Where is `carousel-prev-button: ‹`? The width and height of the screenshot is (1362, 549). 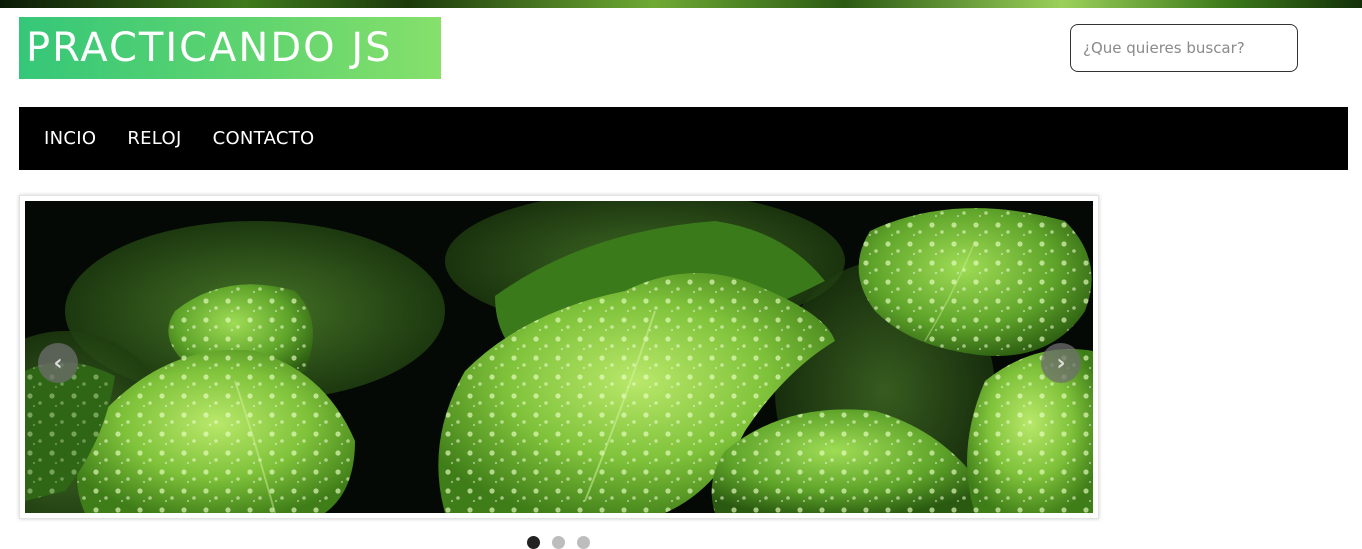
carousel-prev-button: ‹ is located at coordinates (58, 363).